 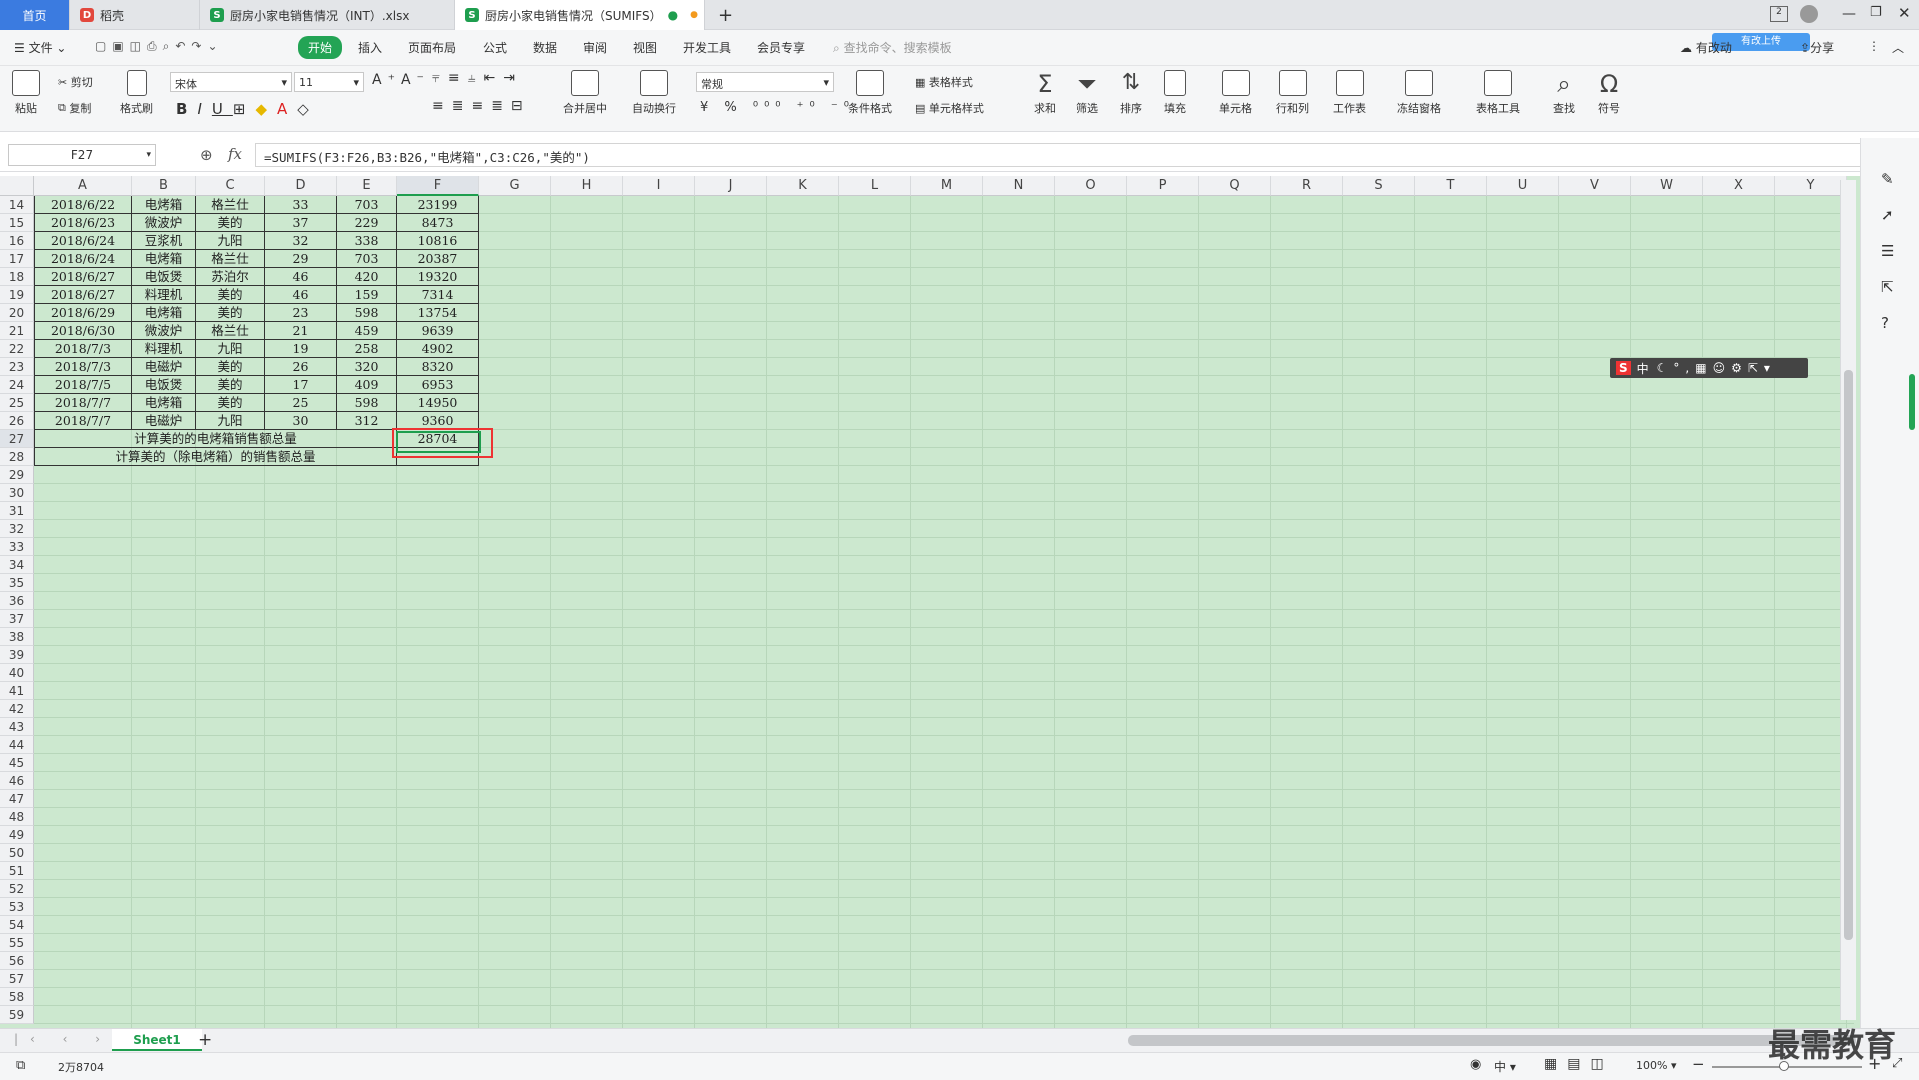 I want to click on row-header-54: 54, so click(x=17, y=925).